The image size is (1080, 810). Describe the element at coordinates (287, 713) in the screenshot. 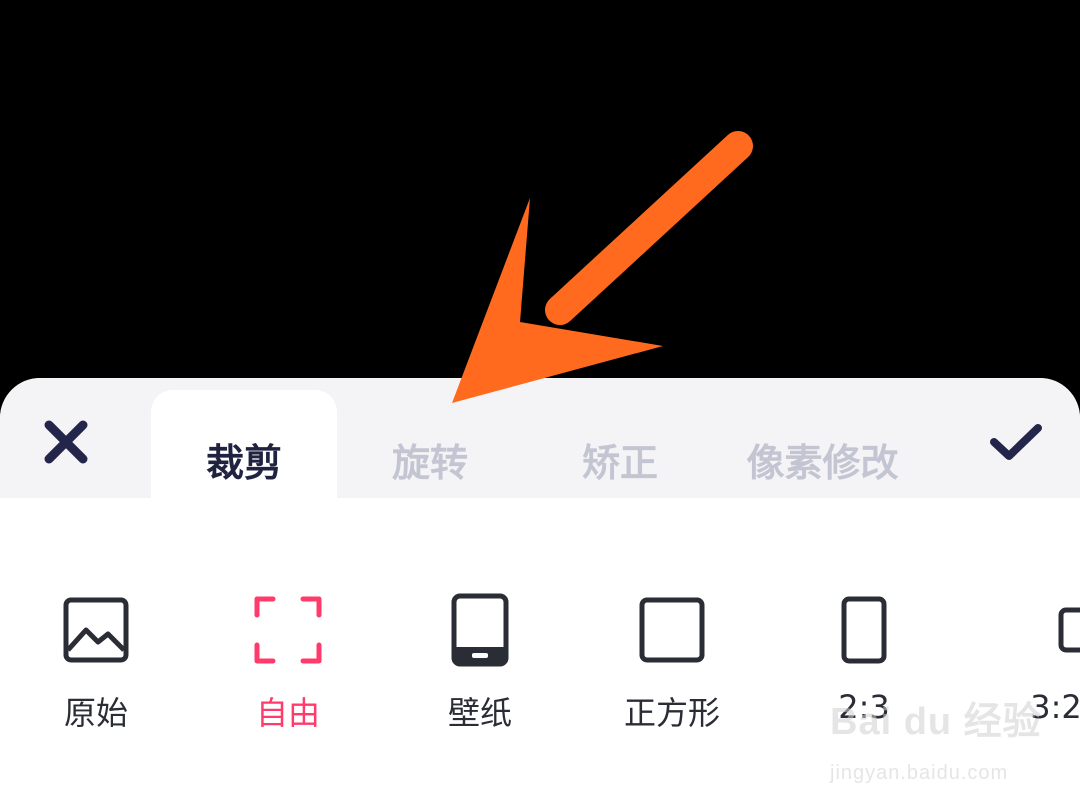

I see `ratio-free-label: 自由` at that location.